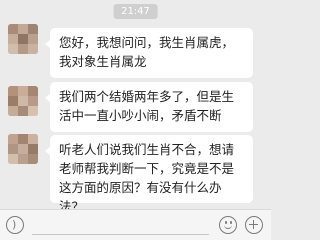 The height and width of the screenshot is (240, 320). I want to click on input-bar: ), so click(135, 224).